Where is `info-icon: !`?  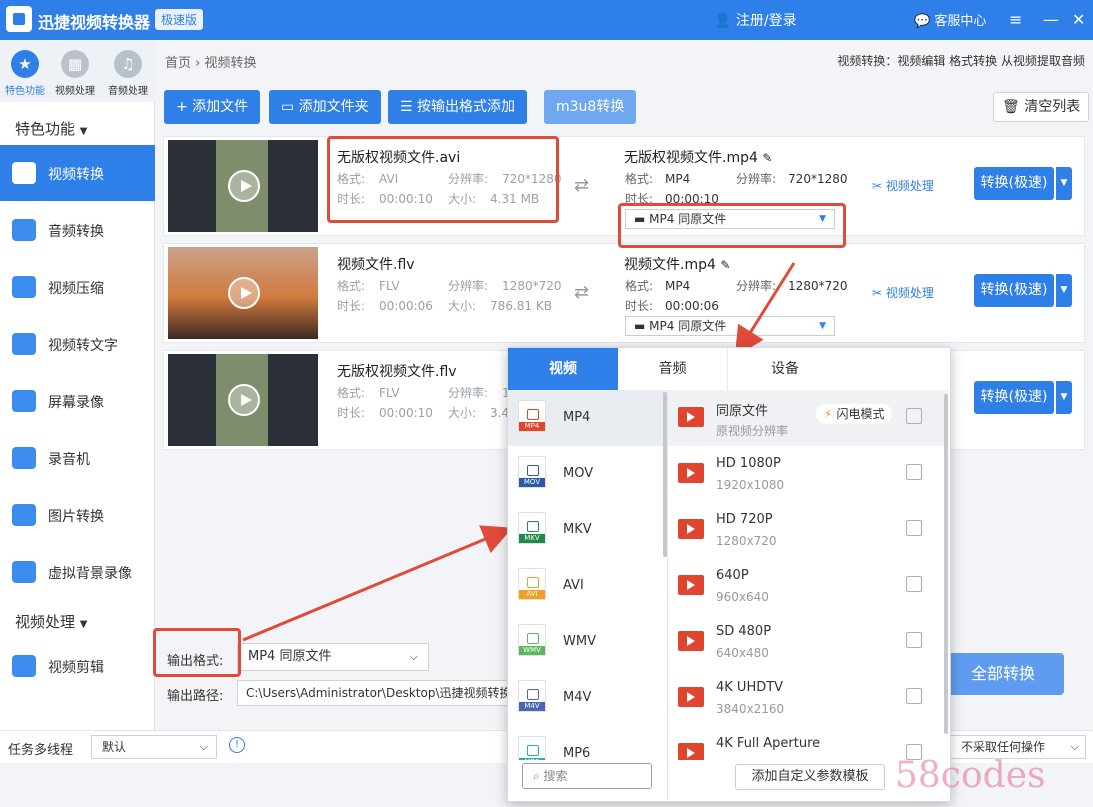 info-icon: ! is located at coordinates (237, 745).